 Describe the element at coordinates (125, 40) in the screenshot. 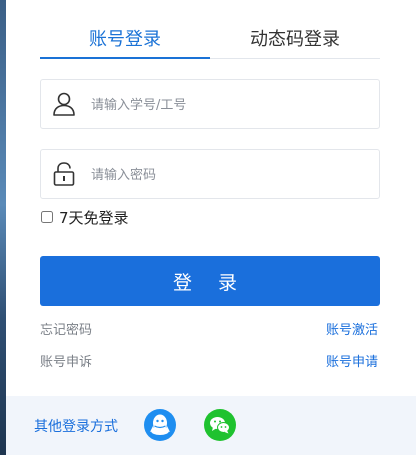

I see `tab-account-login: 账号登录` at that location.